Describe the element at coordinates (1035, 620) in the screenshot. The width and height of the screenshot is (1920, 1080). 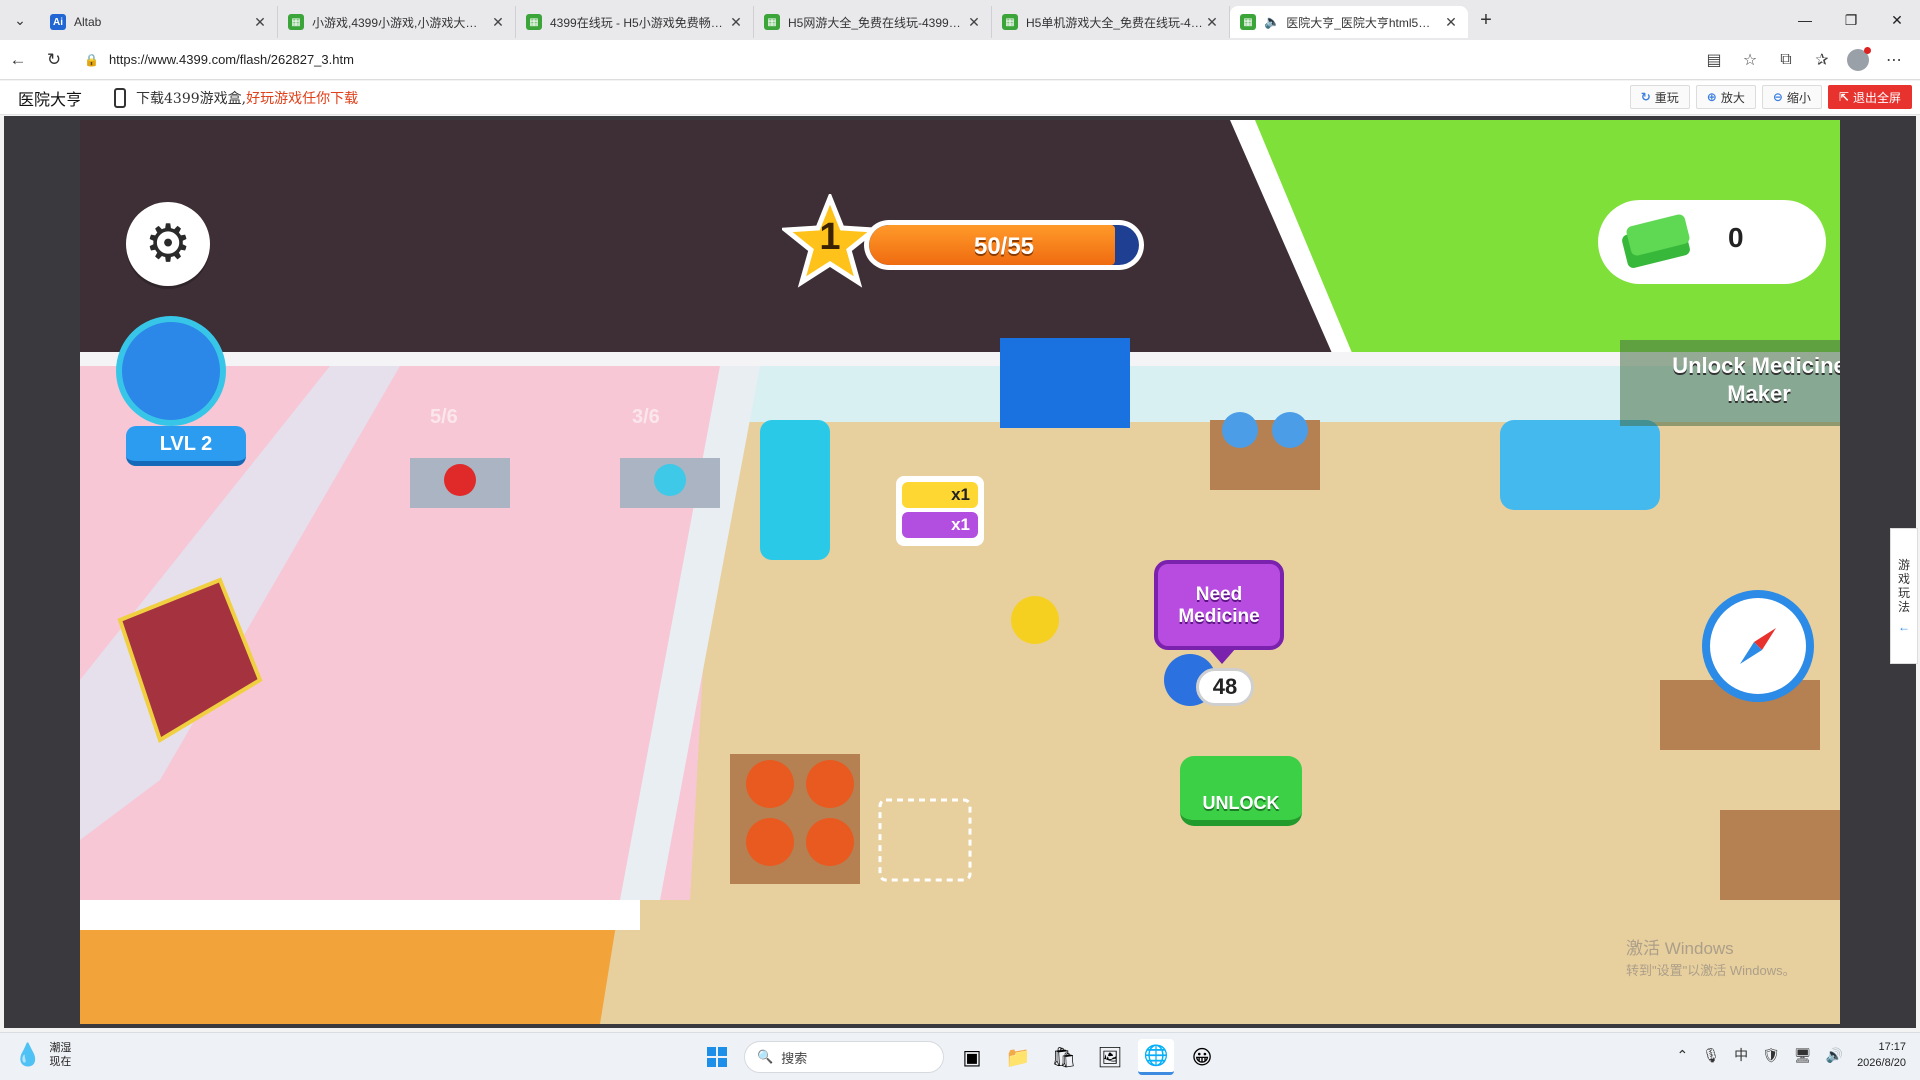
I see `player-character` at that location.